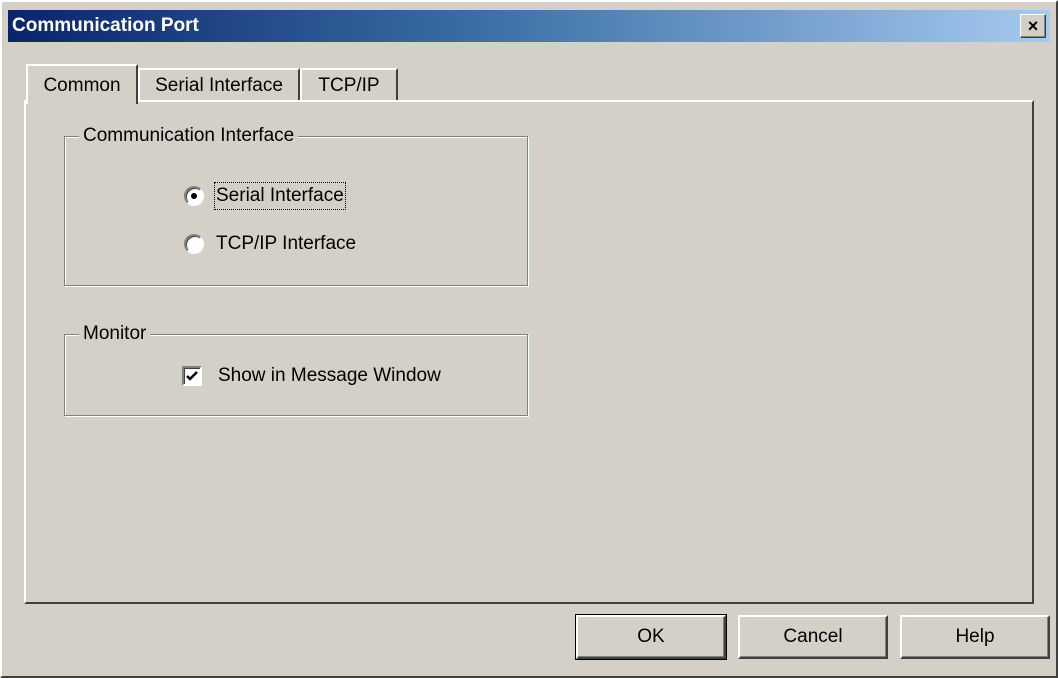 This screenshot has width=1058, height=678. I want to click on close-button: ×, so click(1033, 26).